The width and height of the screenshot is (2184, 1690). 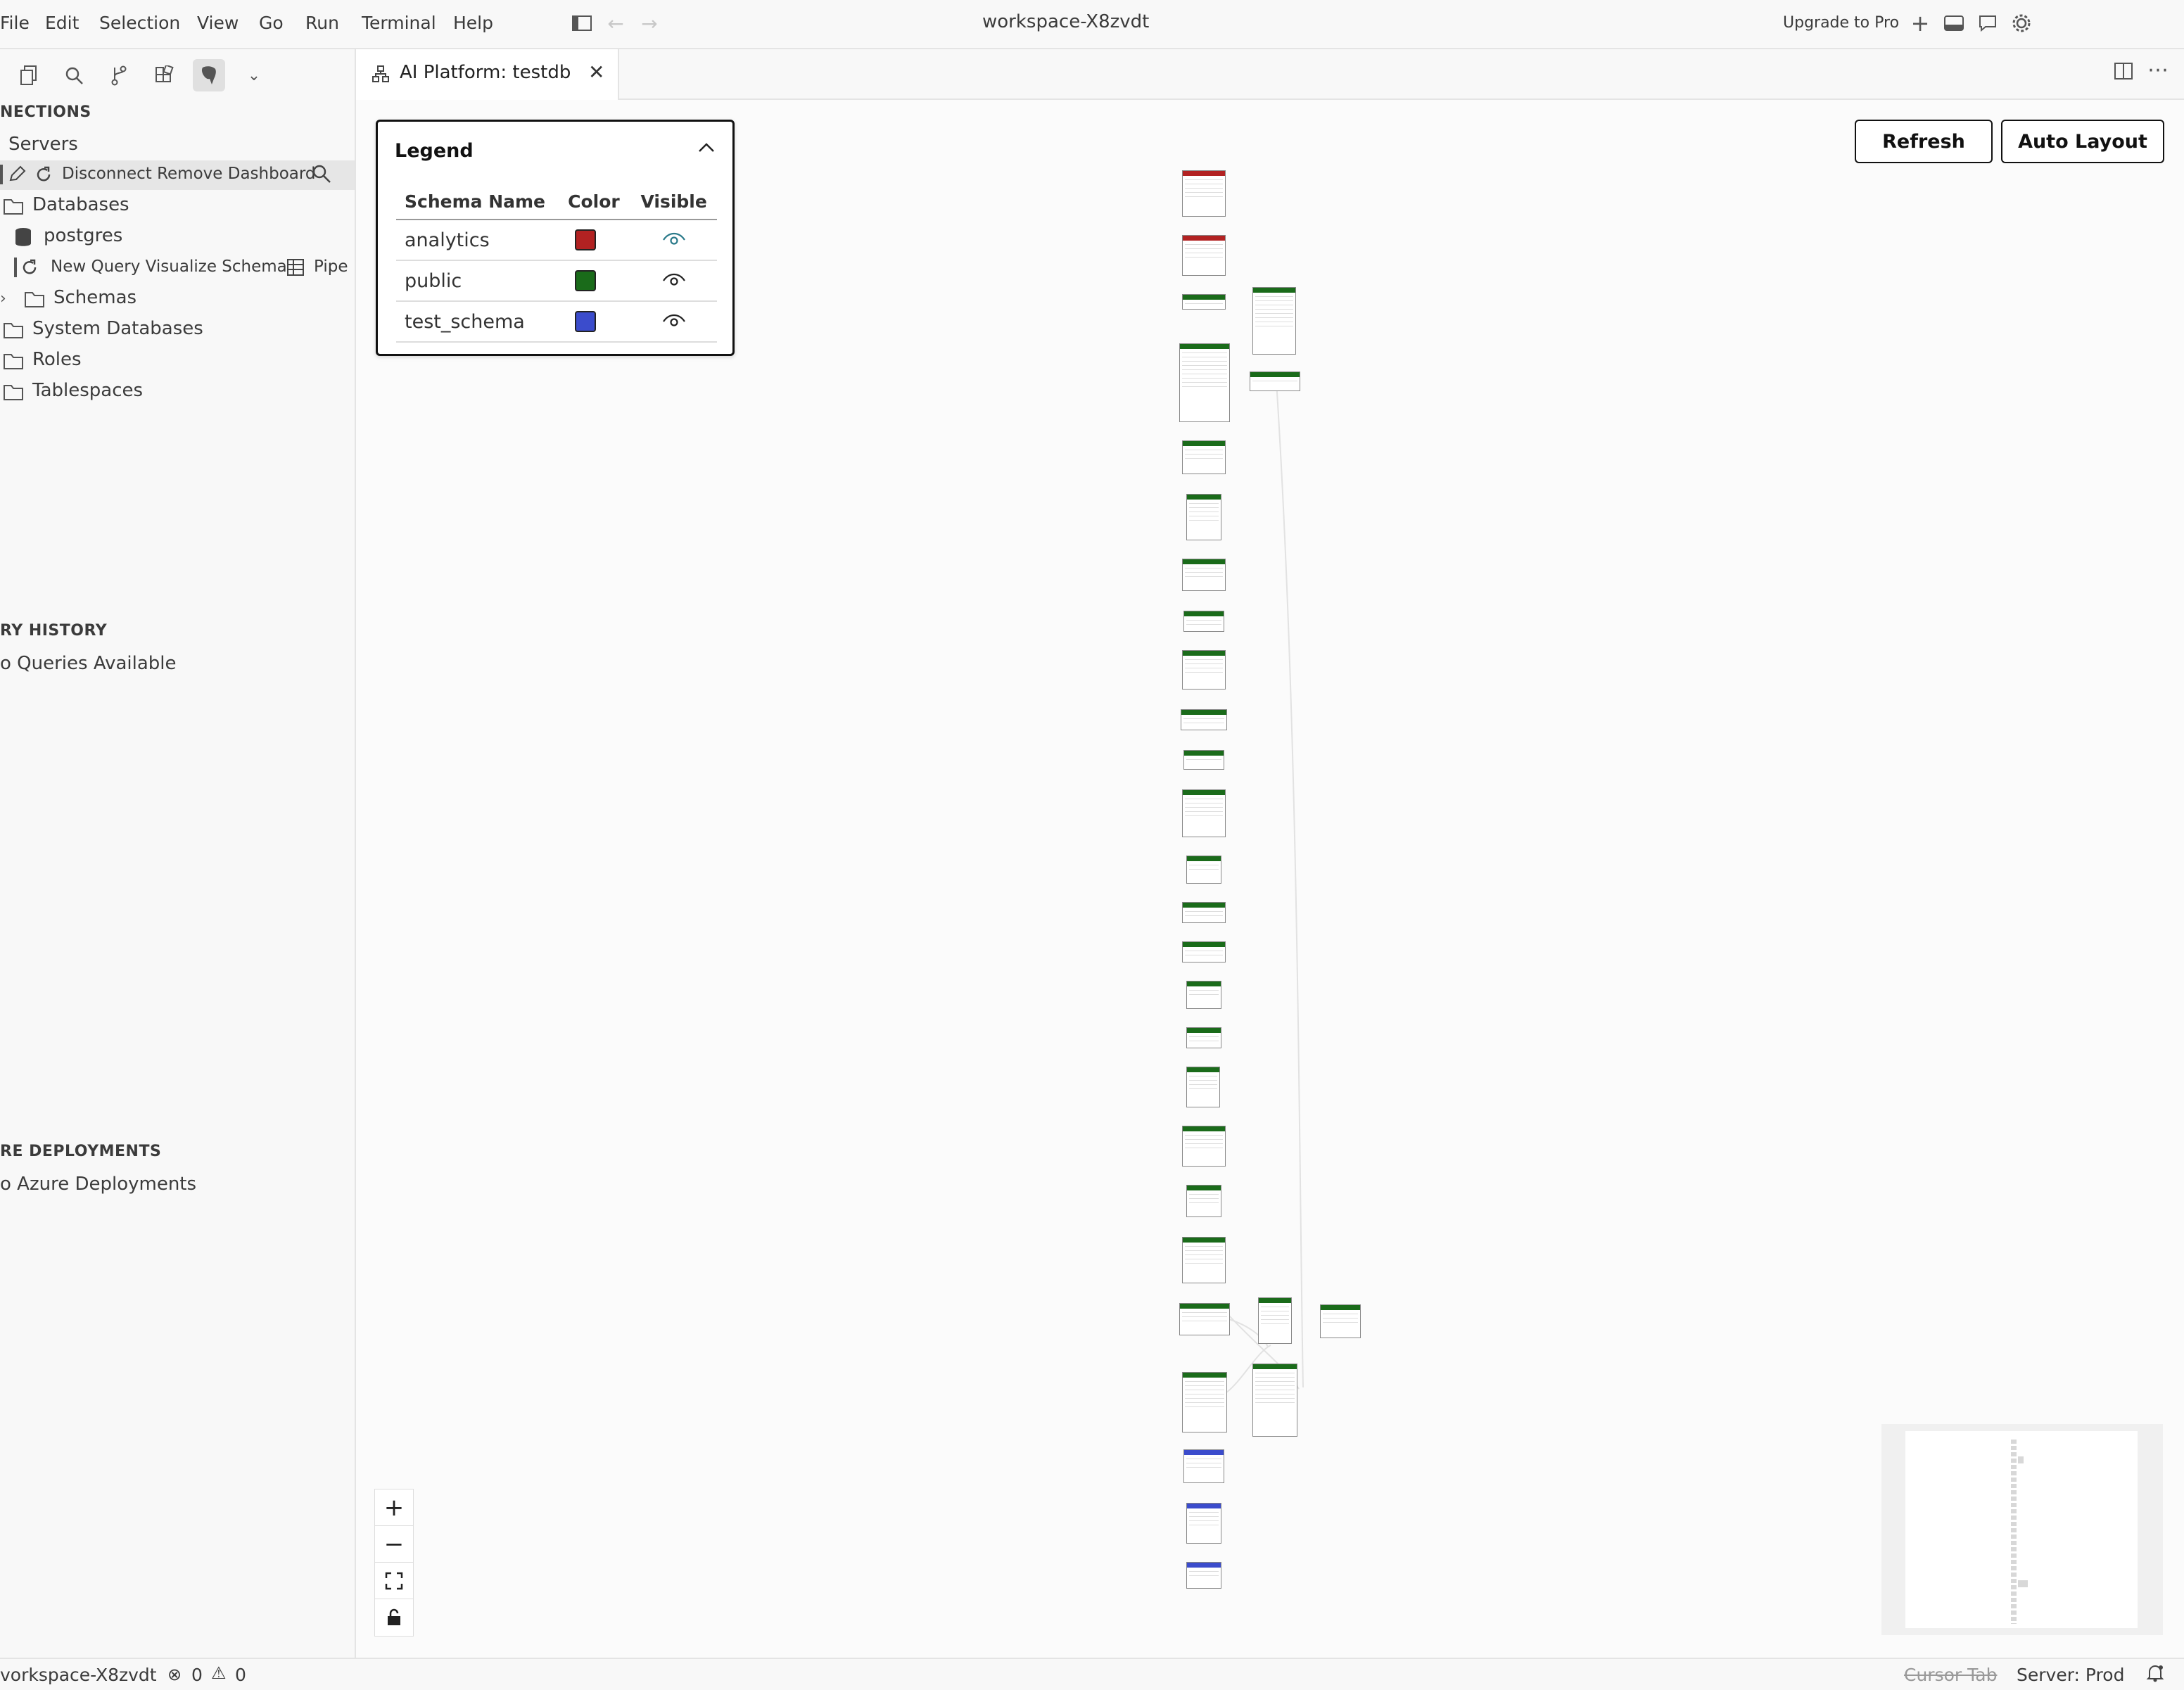 What do you see at coordinates (95, 297) in the screenshot?
I see `schemas-item: Schemas` at bounding box center [95, 297].